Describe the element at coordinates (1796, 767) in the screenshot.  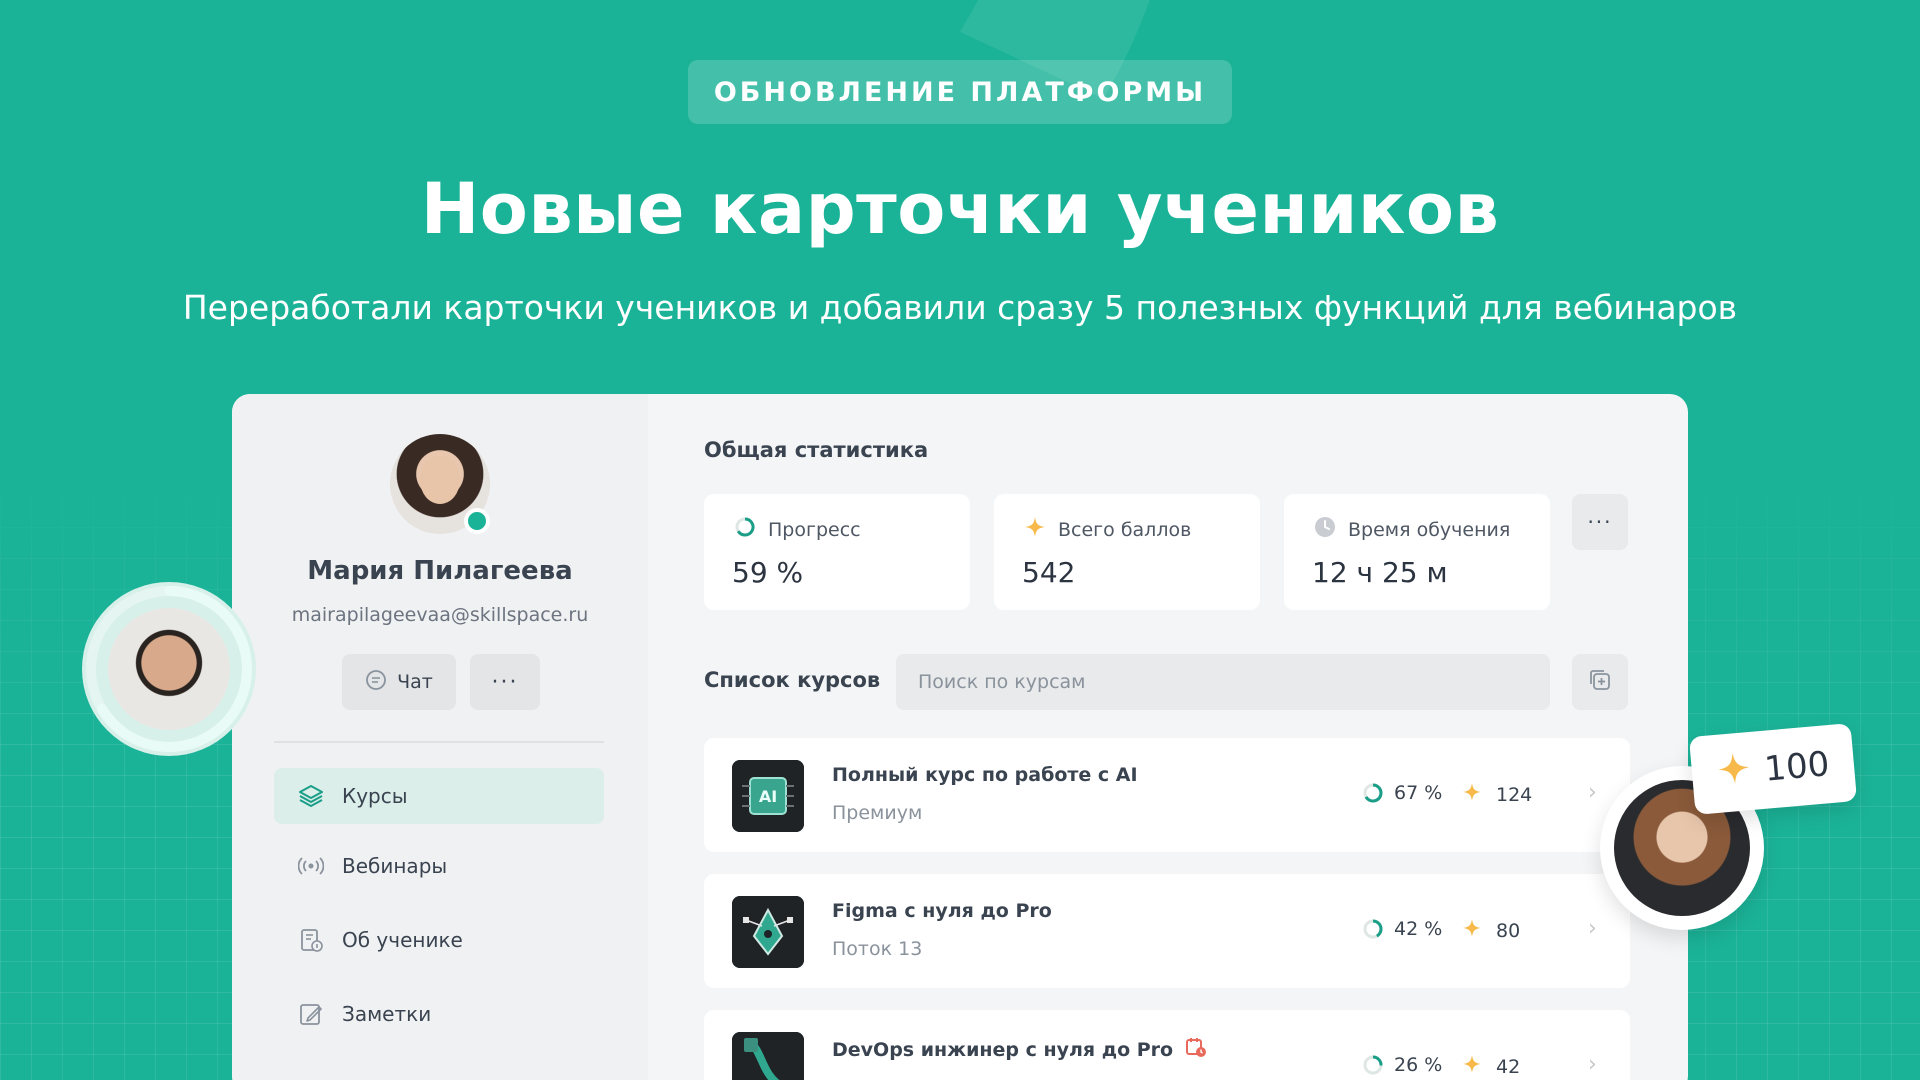
I see `points-badge-value: 100` at that location.